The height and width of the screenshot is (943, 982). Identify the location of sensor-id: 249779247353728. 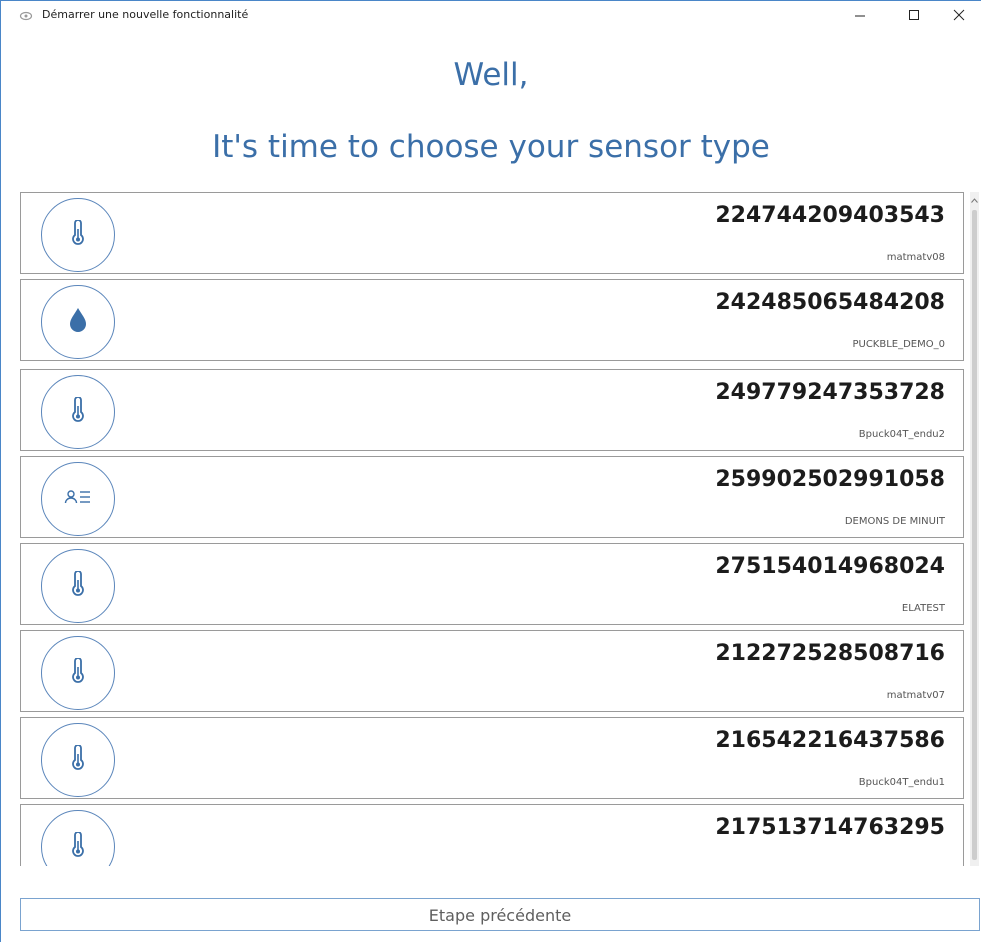
(830, 392).